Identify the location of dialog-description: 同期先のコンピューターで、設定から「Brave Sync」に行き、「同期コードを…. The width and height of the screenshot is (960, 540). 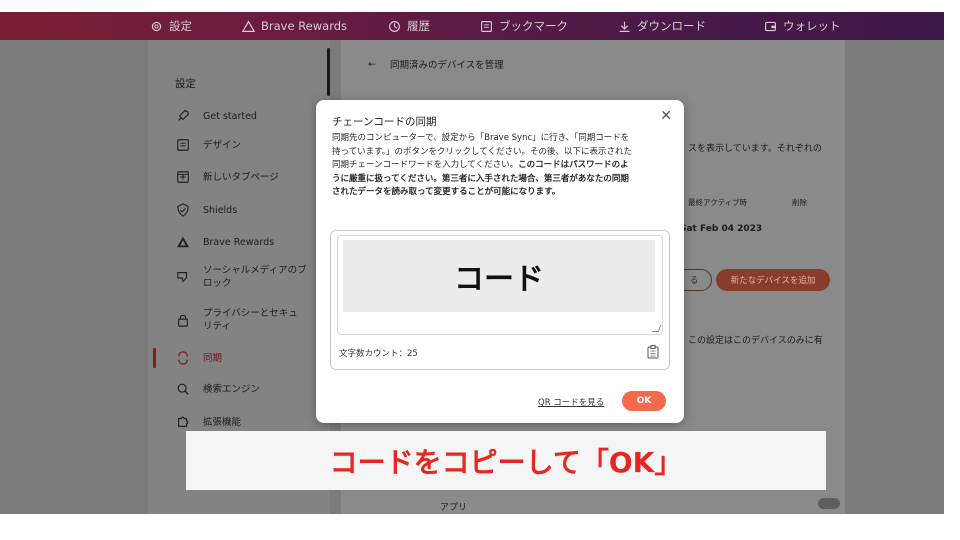
(482, 166).